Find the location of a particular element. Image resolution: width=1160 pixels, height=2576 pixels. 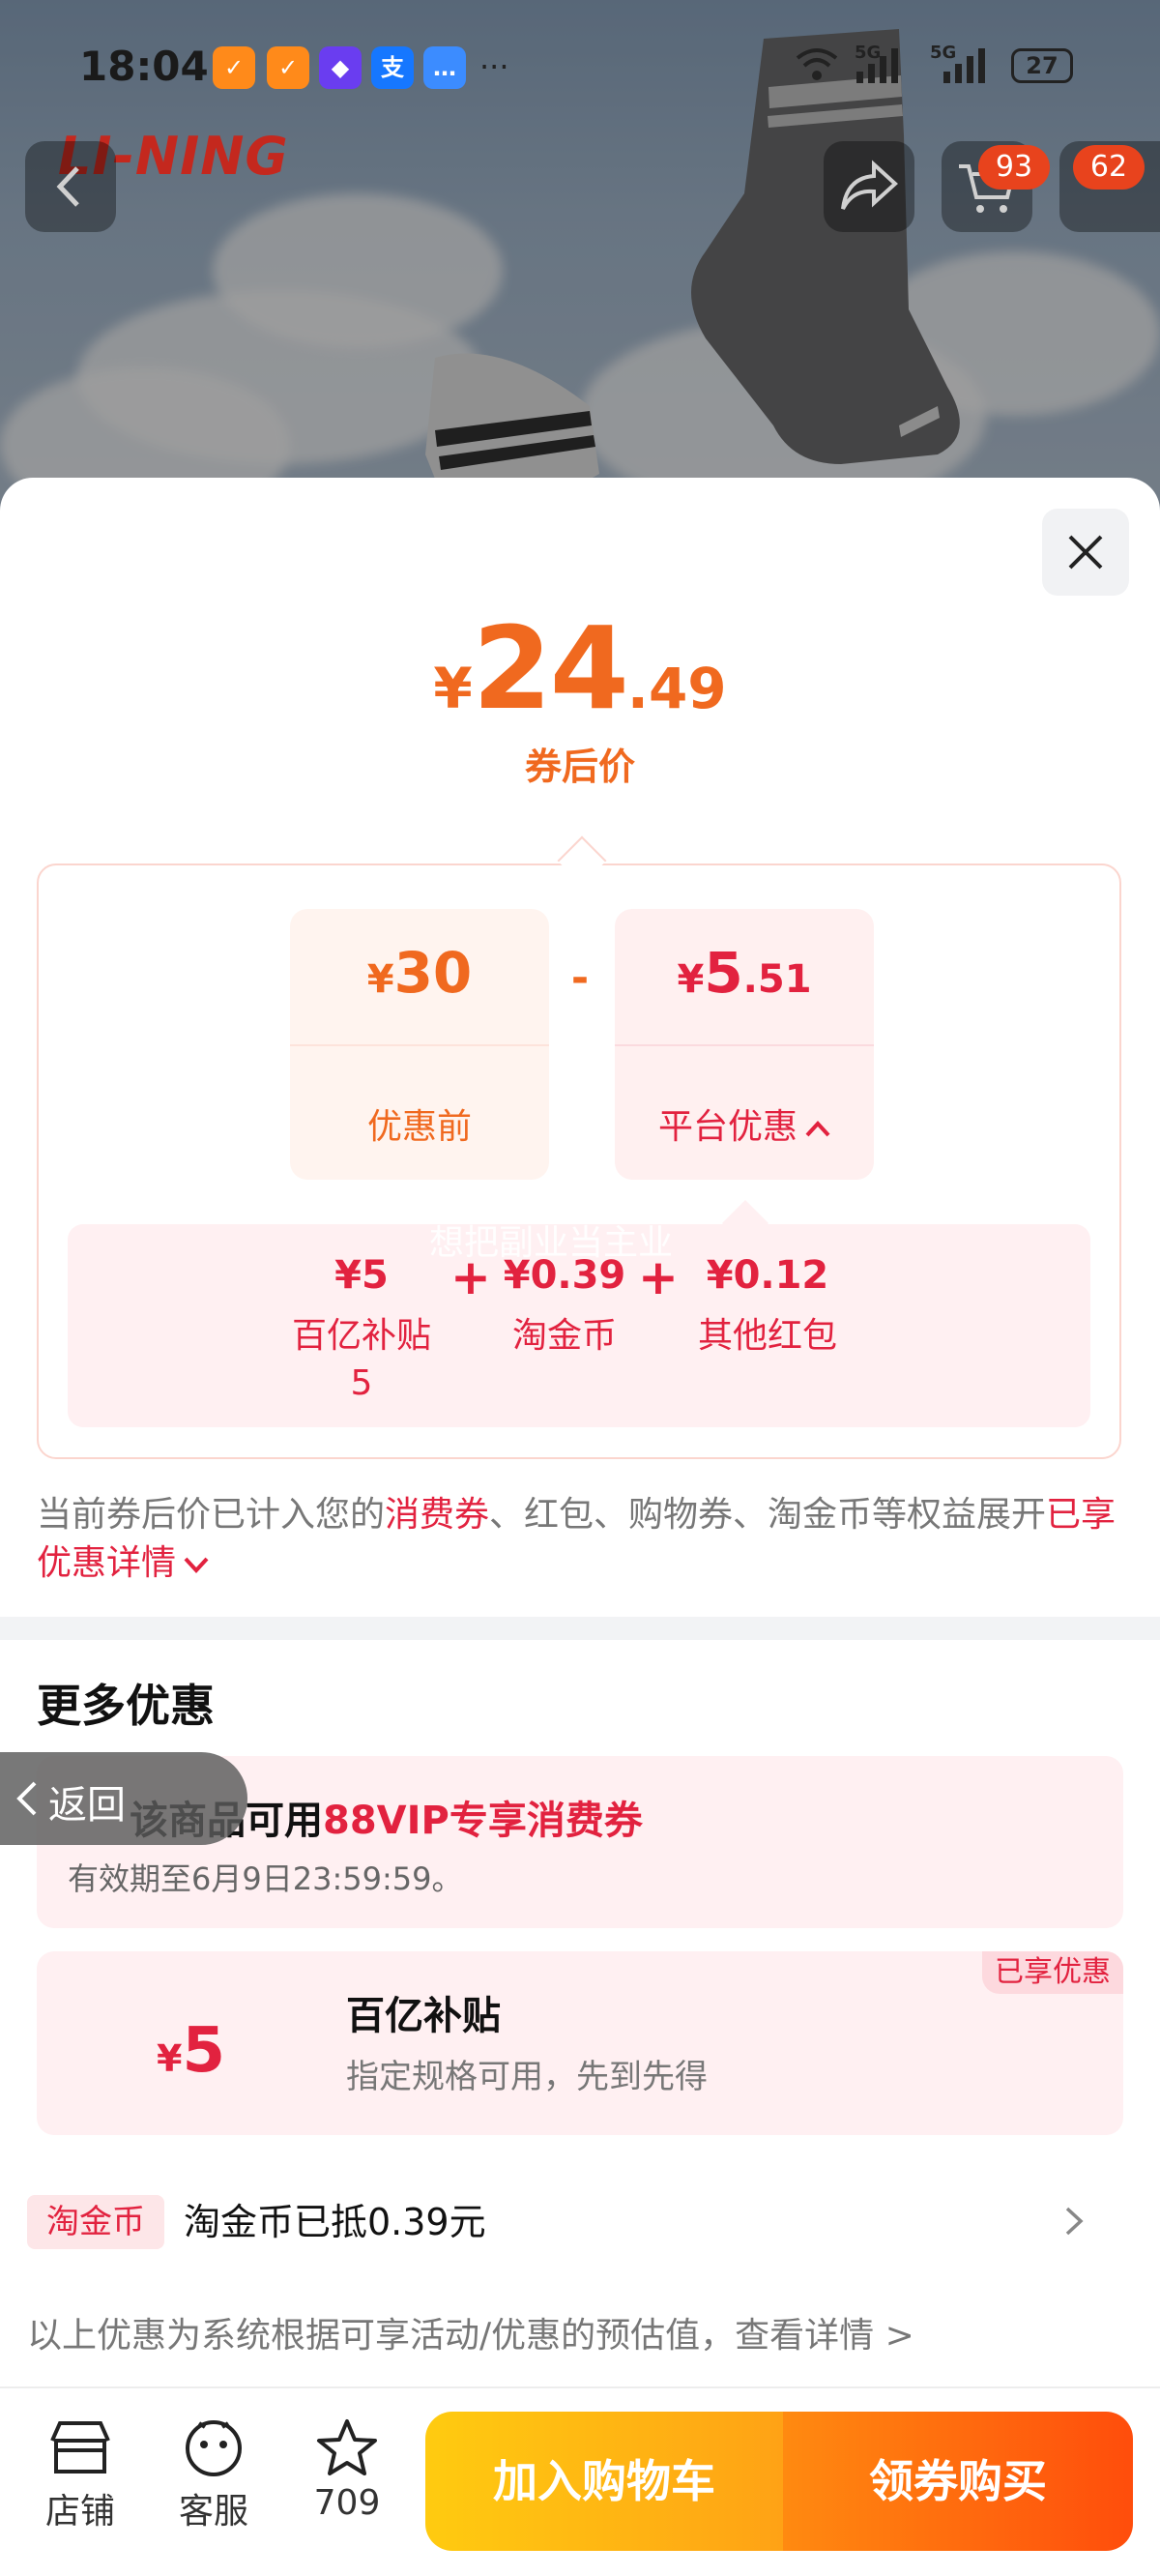

floating-back-label: 返回 is located at coordinates (87, 1805).